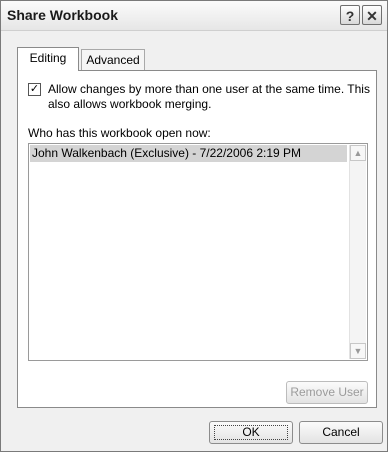 This screenshot has width=388, height=452. Describe the element at coordinates (113, 60) in the screenshot. I see `tab-advanced: Advanced` at that location.